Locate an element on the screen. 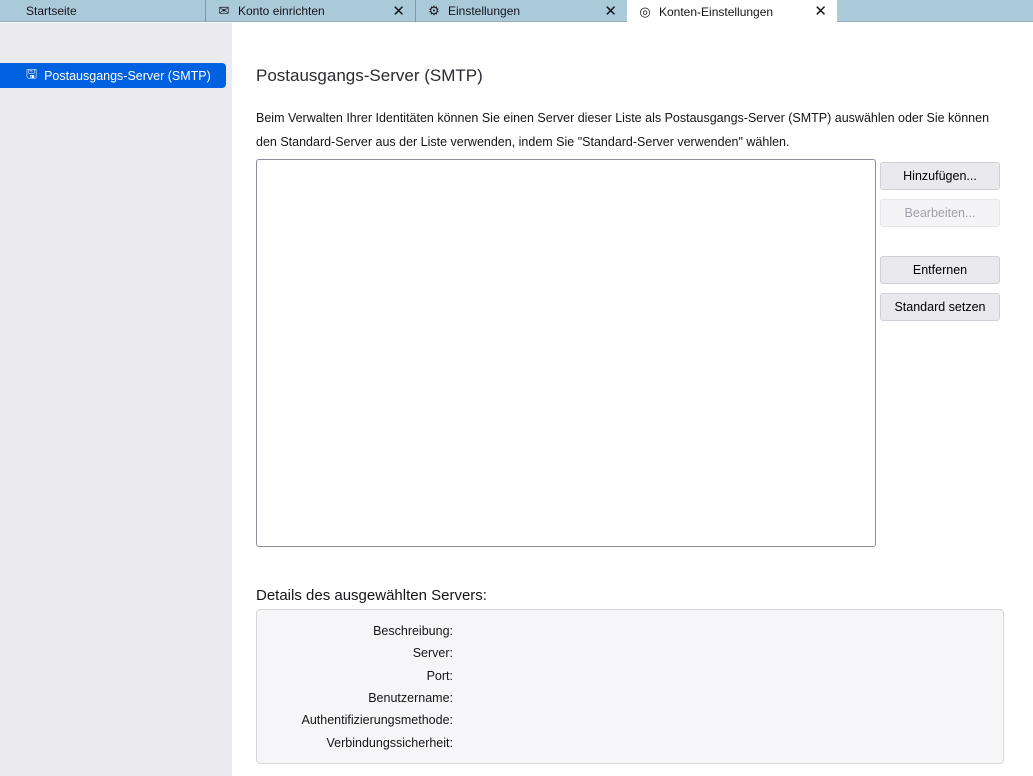  tab-label: Konten-Einstellungen is located at coordinates (716, 11).